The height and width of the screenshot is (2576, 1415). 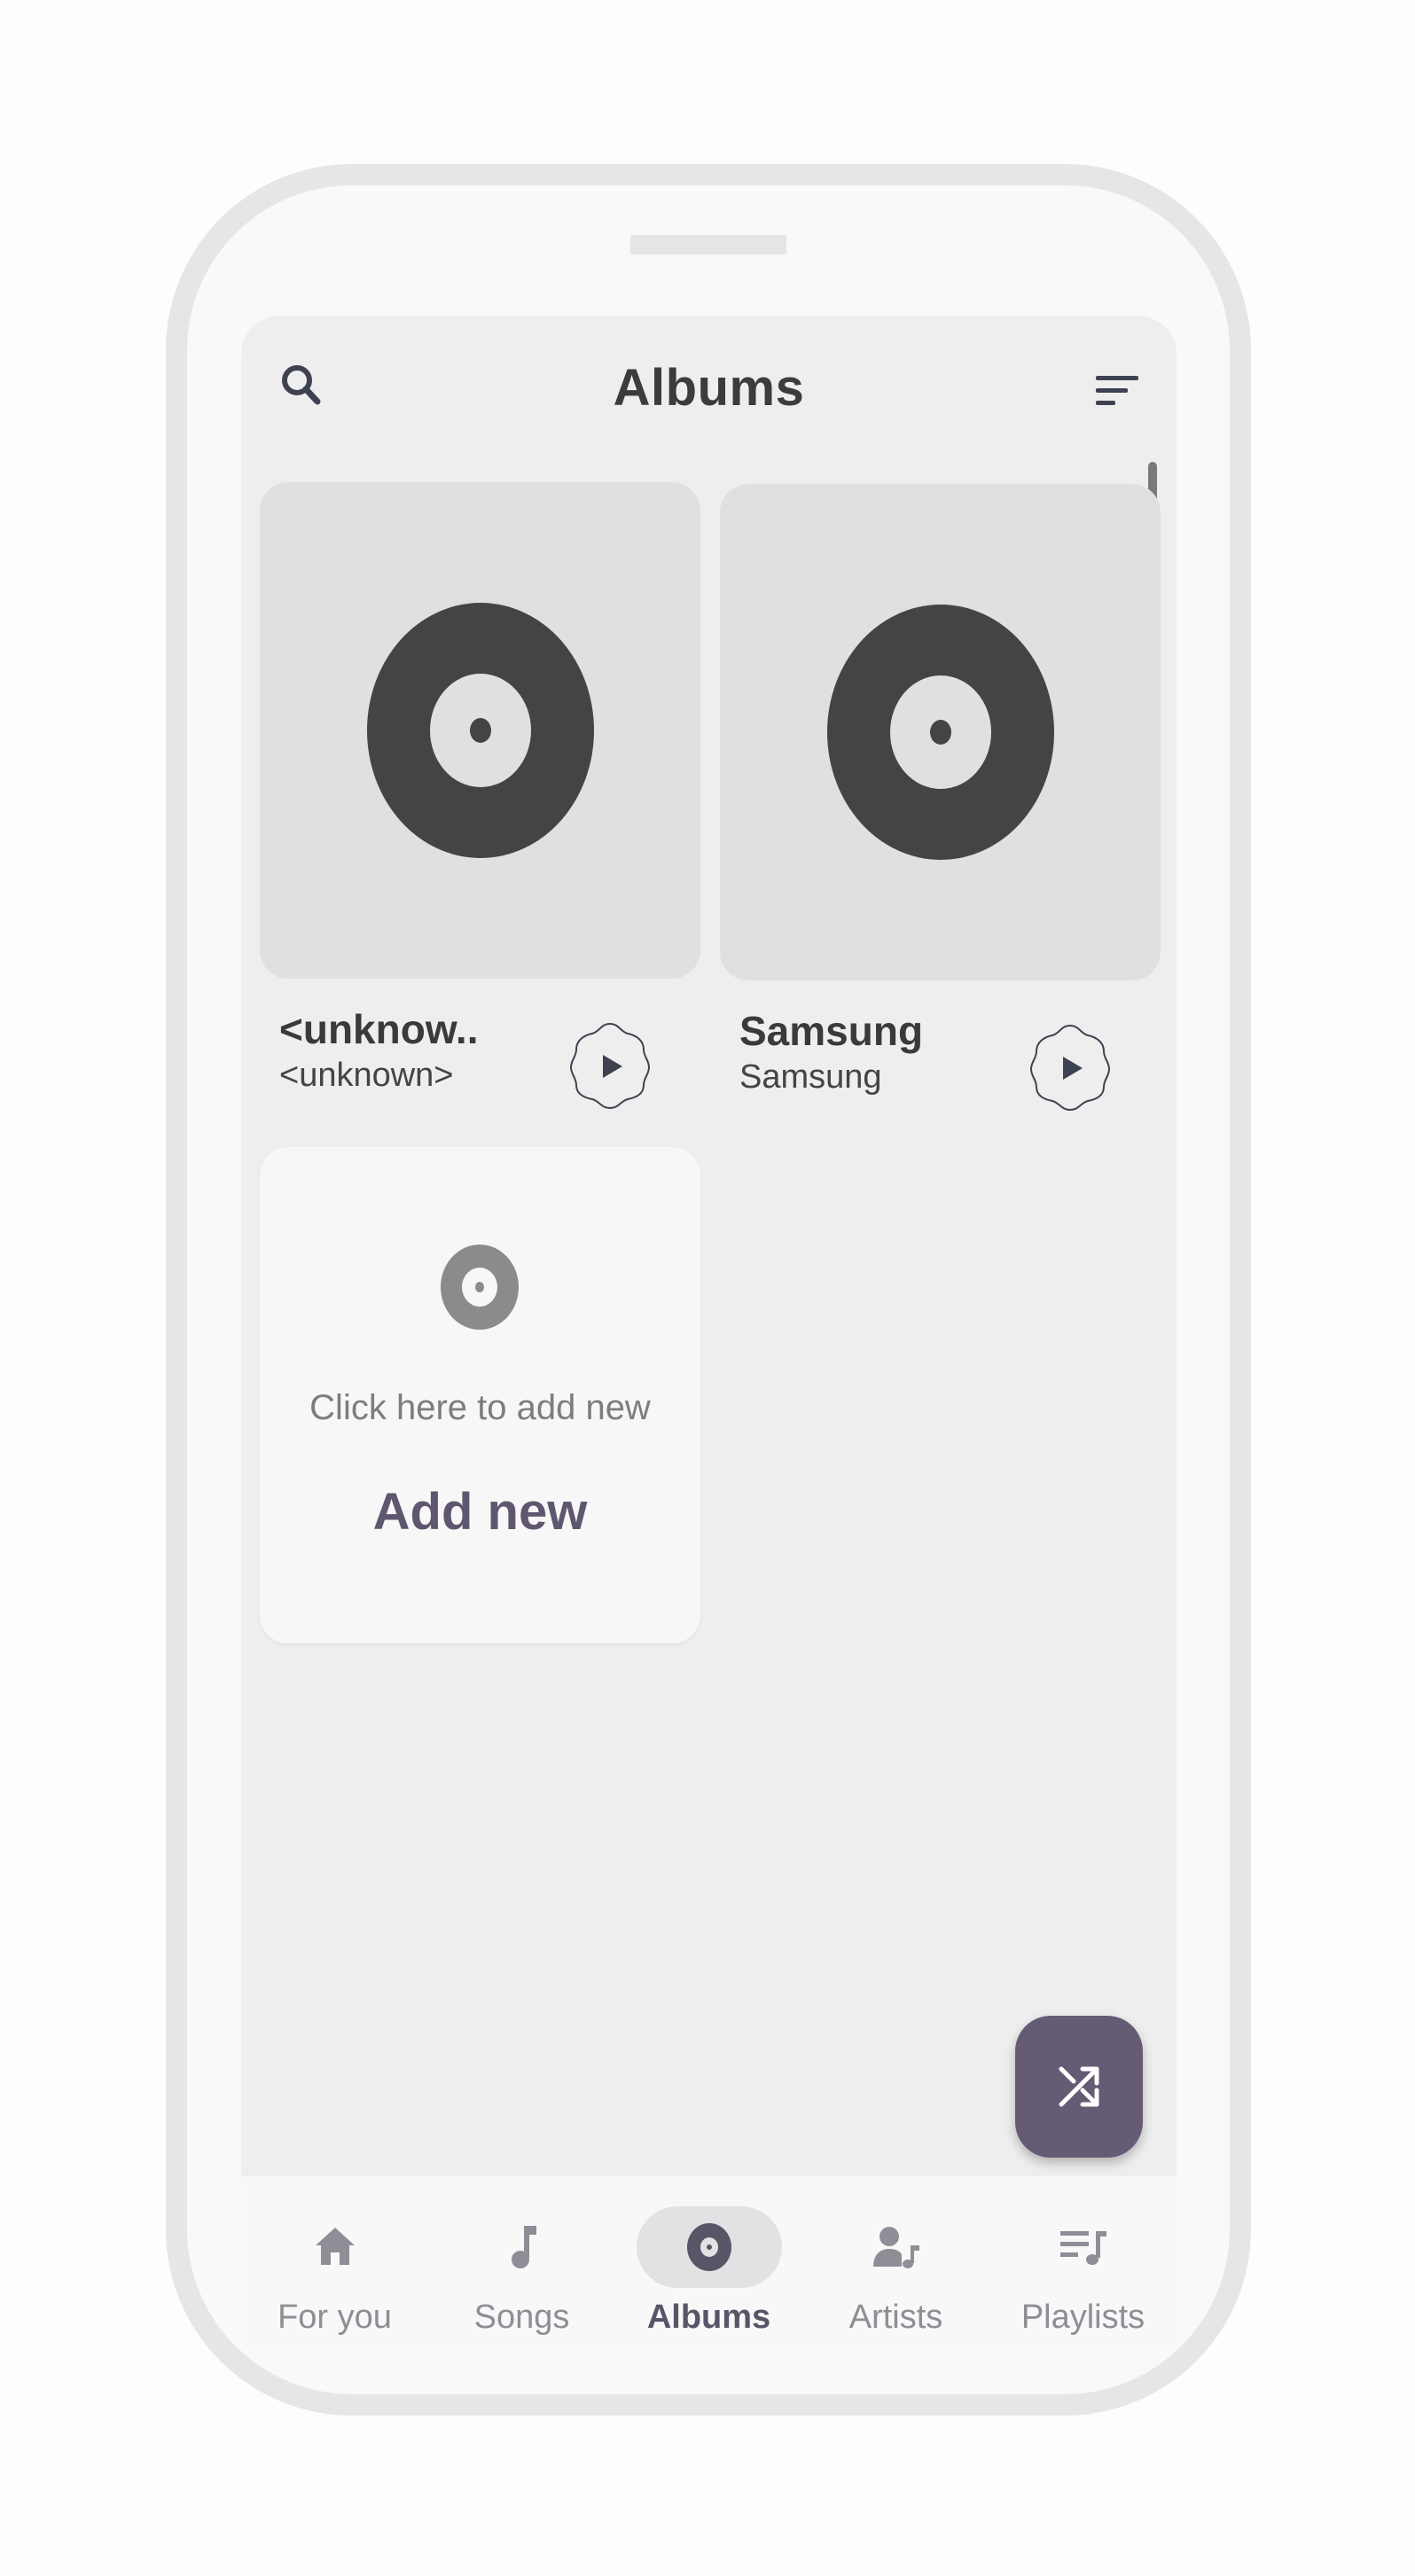 What do you see at coordinates (335, 2247) in the screenshot?
I see `home-icon` at bounding box center [335, 2247].